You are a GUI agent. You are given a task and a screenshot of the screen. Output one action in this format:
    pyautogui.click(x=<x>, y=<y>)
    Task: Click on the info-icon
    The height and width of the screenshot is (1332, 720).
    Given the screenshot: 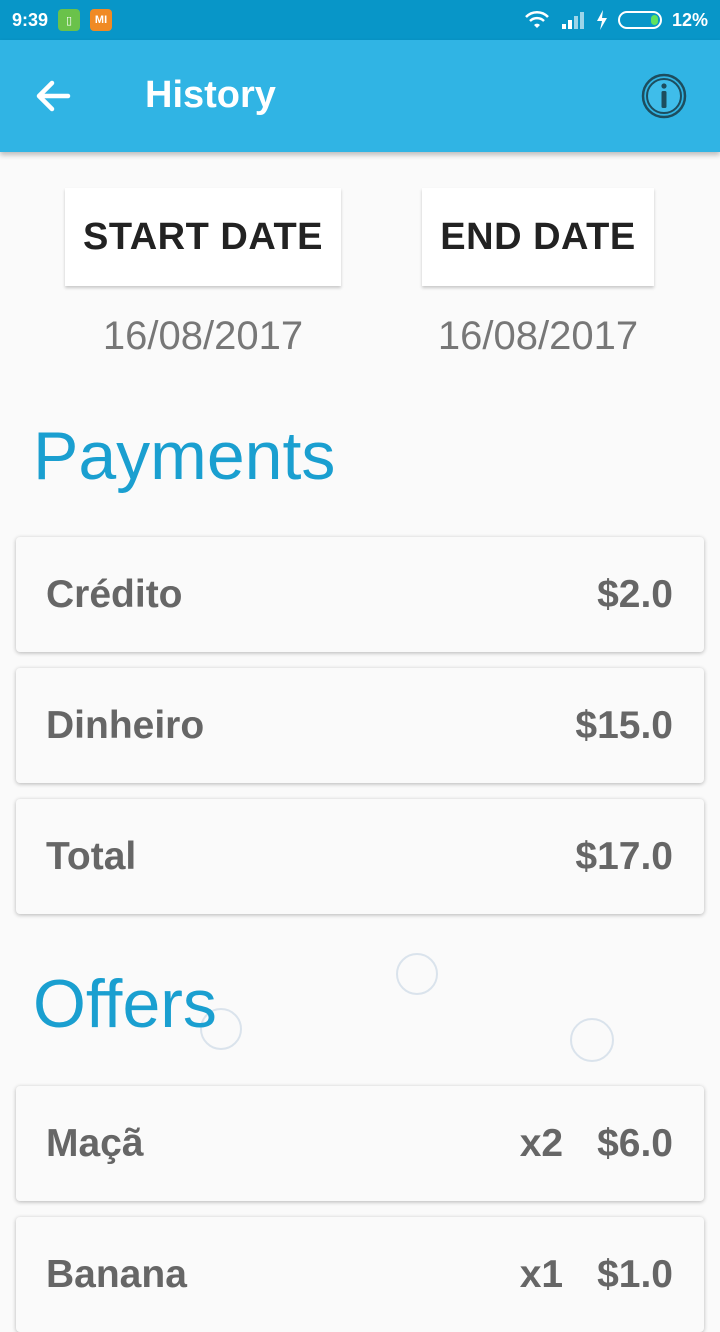 What is the action you would take?
    pyautogui.click(x=664, y=96)
    